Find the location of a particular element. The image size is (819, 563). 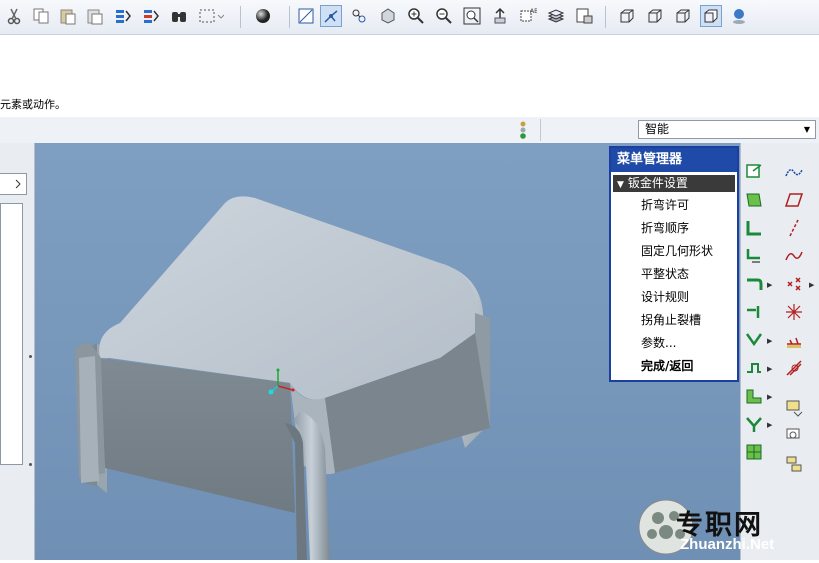

form-icon is located at coordinates (754, 368).